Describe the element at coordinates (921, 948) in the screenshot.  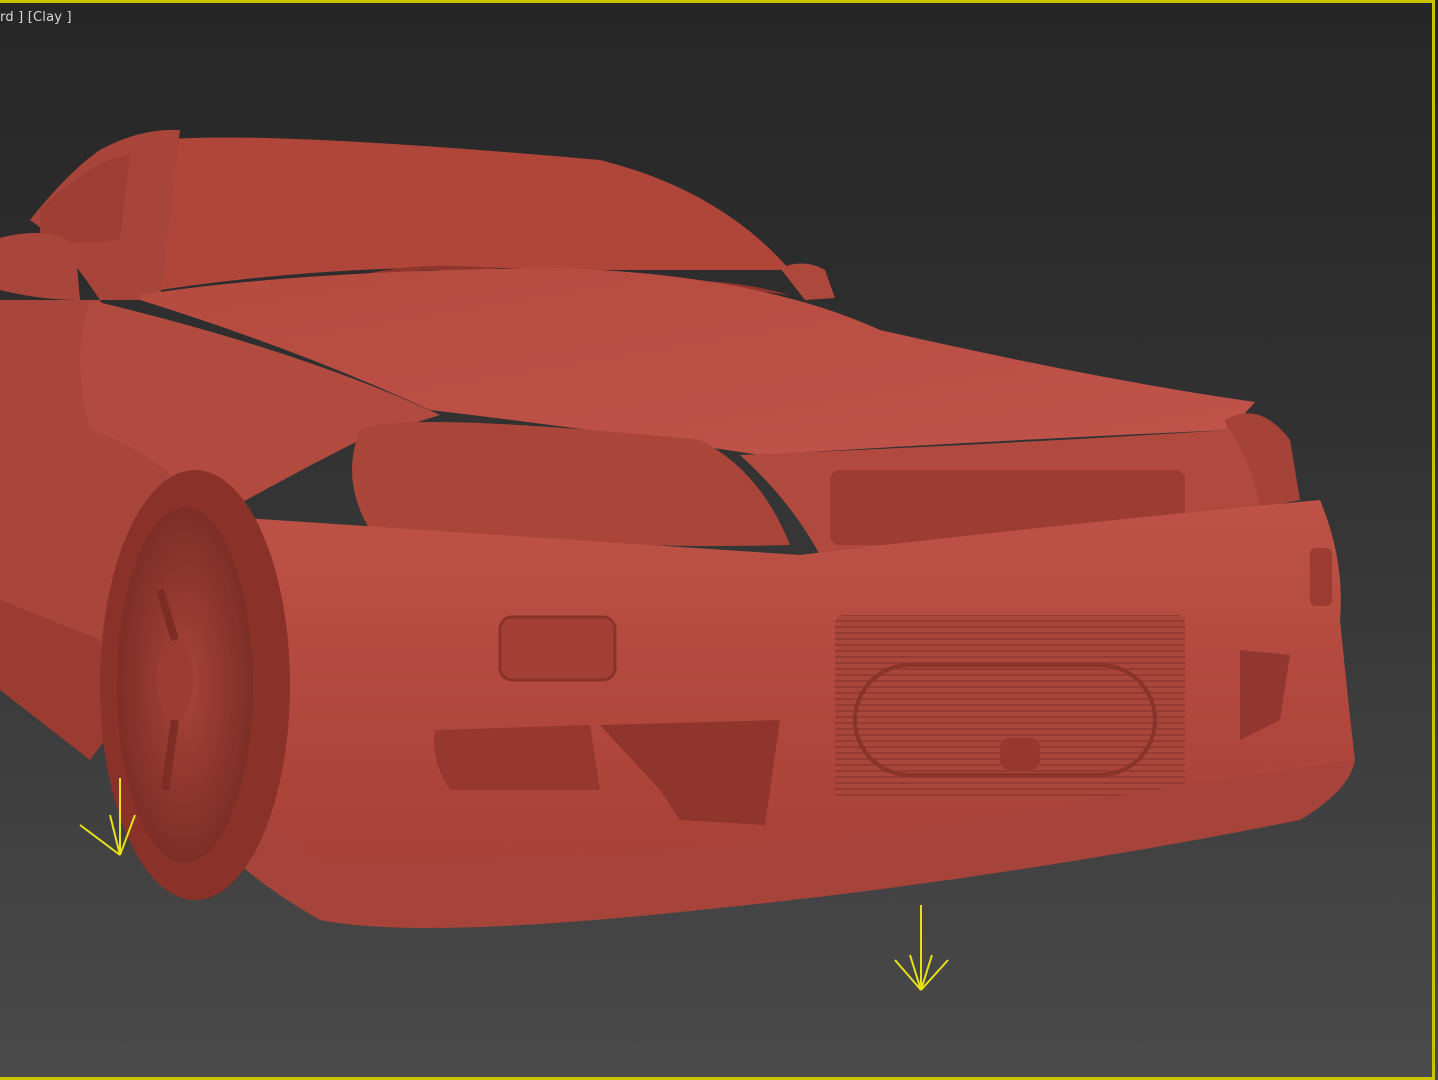
I see `gizmo-arrow-bottom` at that location.